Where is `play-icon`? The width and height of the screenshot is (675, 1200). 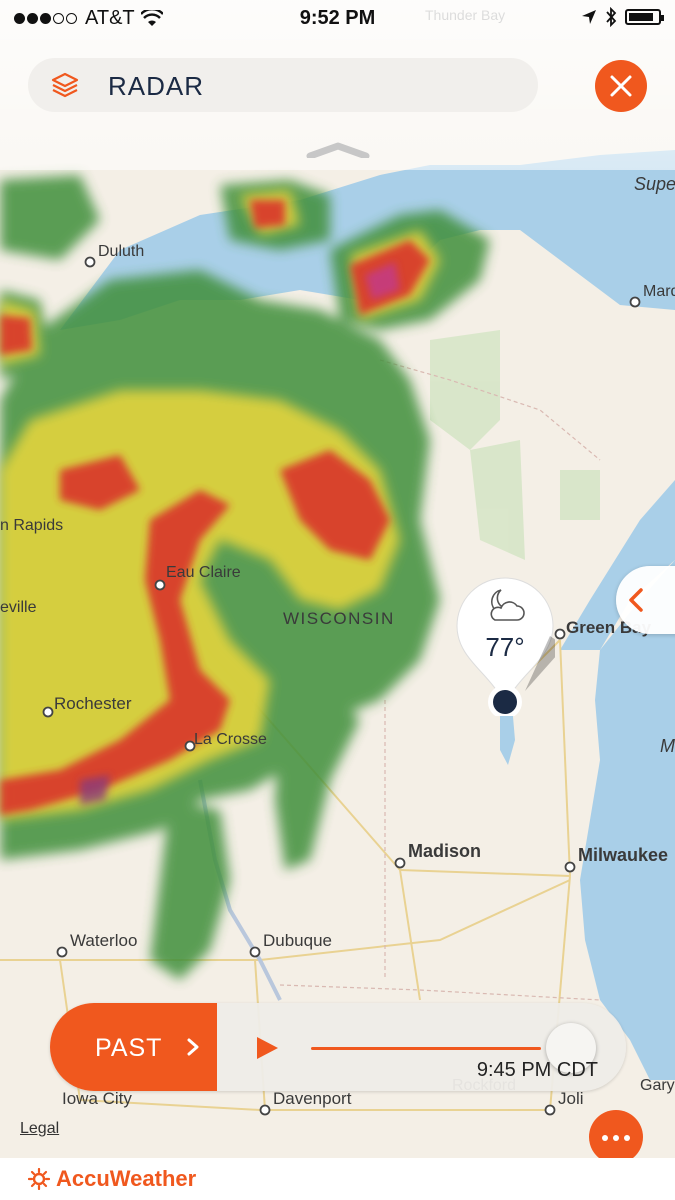
play-icon is located at coordinates (267, 1048).